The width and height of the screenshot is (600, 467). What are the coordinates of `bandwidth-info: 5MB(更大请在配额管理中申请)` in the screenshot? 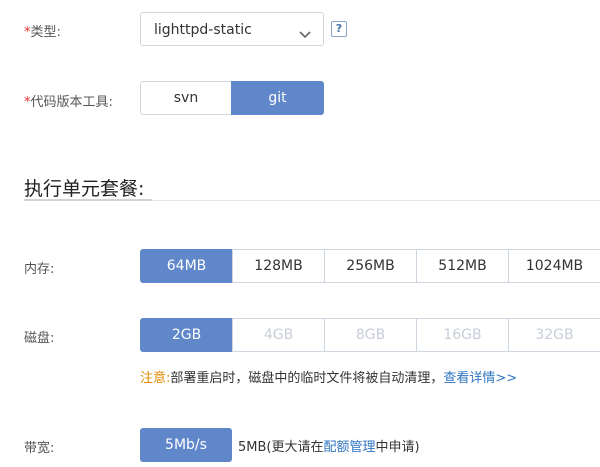 It's located at (329, 447).